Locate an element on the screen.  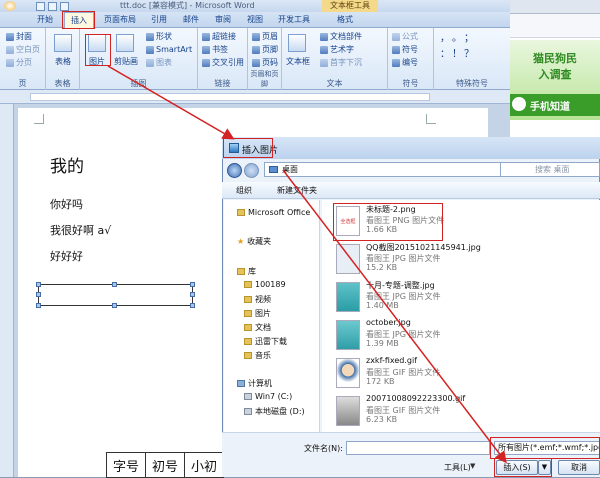
tab-review: 审阅 is located at coordinates (223, 20).